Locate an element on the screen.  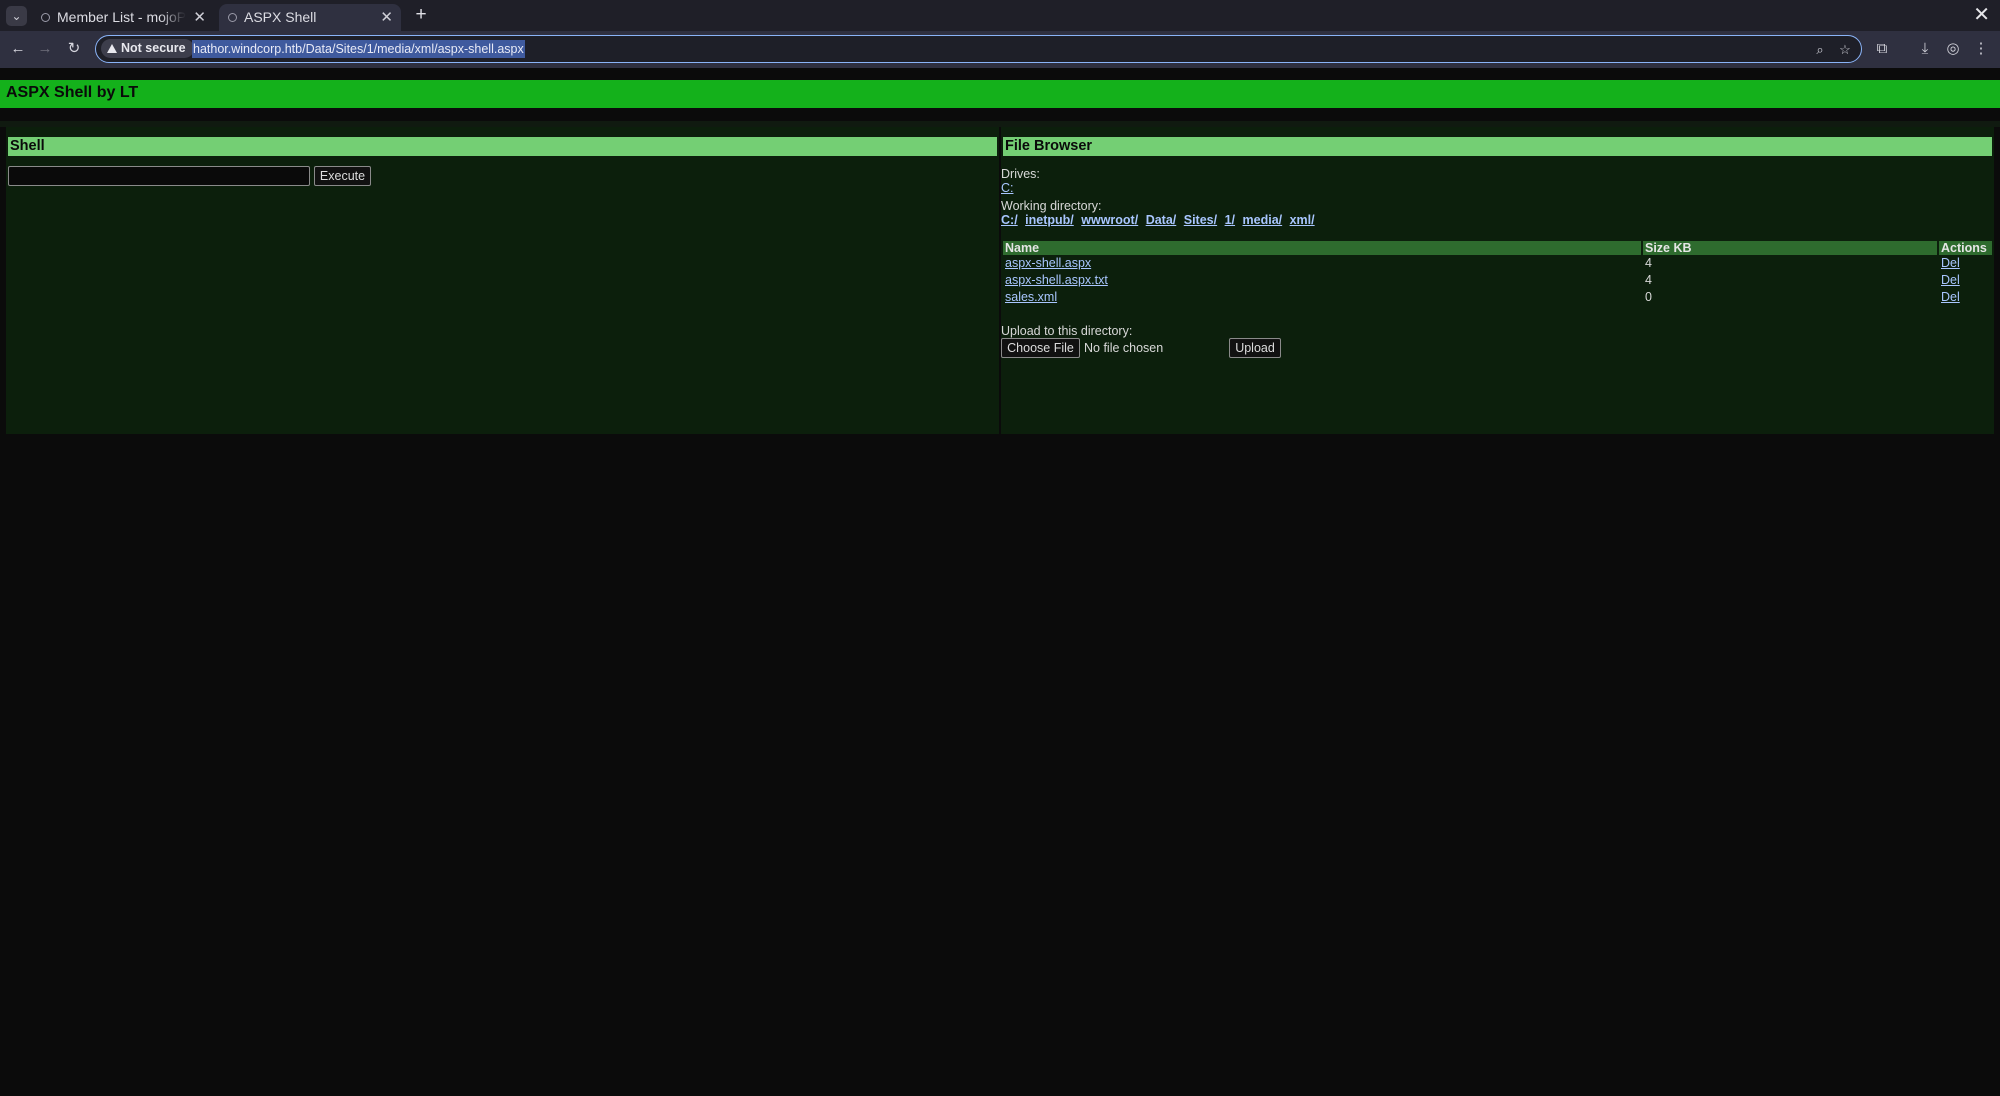
reload-icon: ↻ is located at coordinates (74, 49).